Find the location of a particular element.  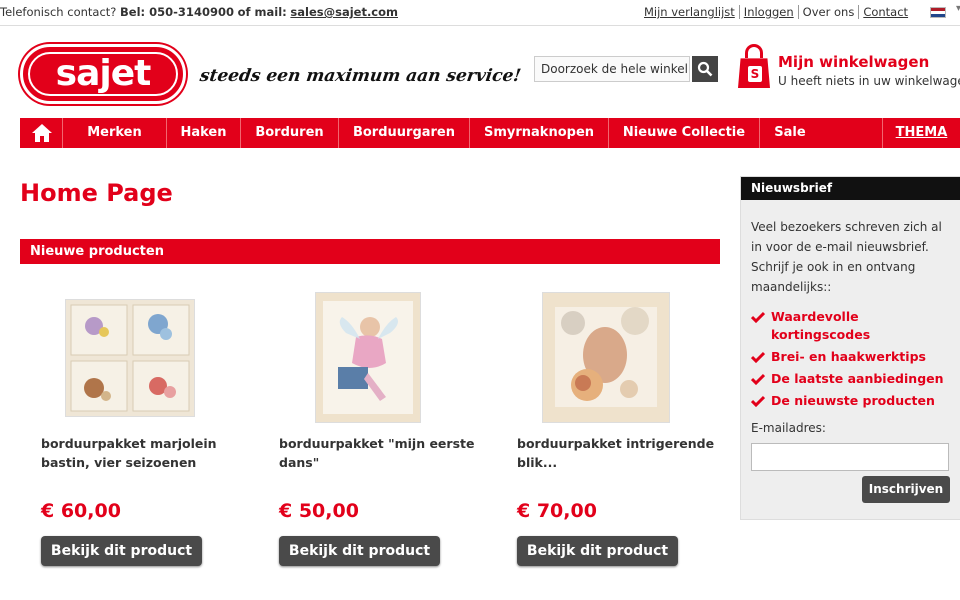

mail-label: of mail: is located at coordinates (262, 12).